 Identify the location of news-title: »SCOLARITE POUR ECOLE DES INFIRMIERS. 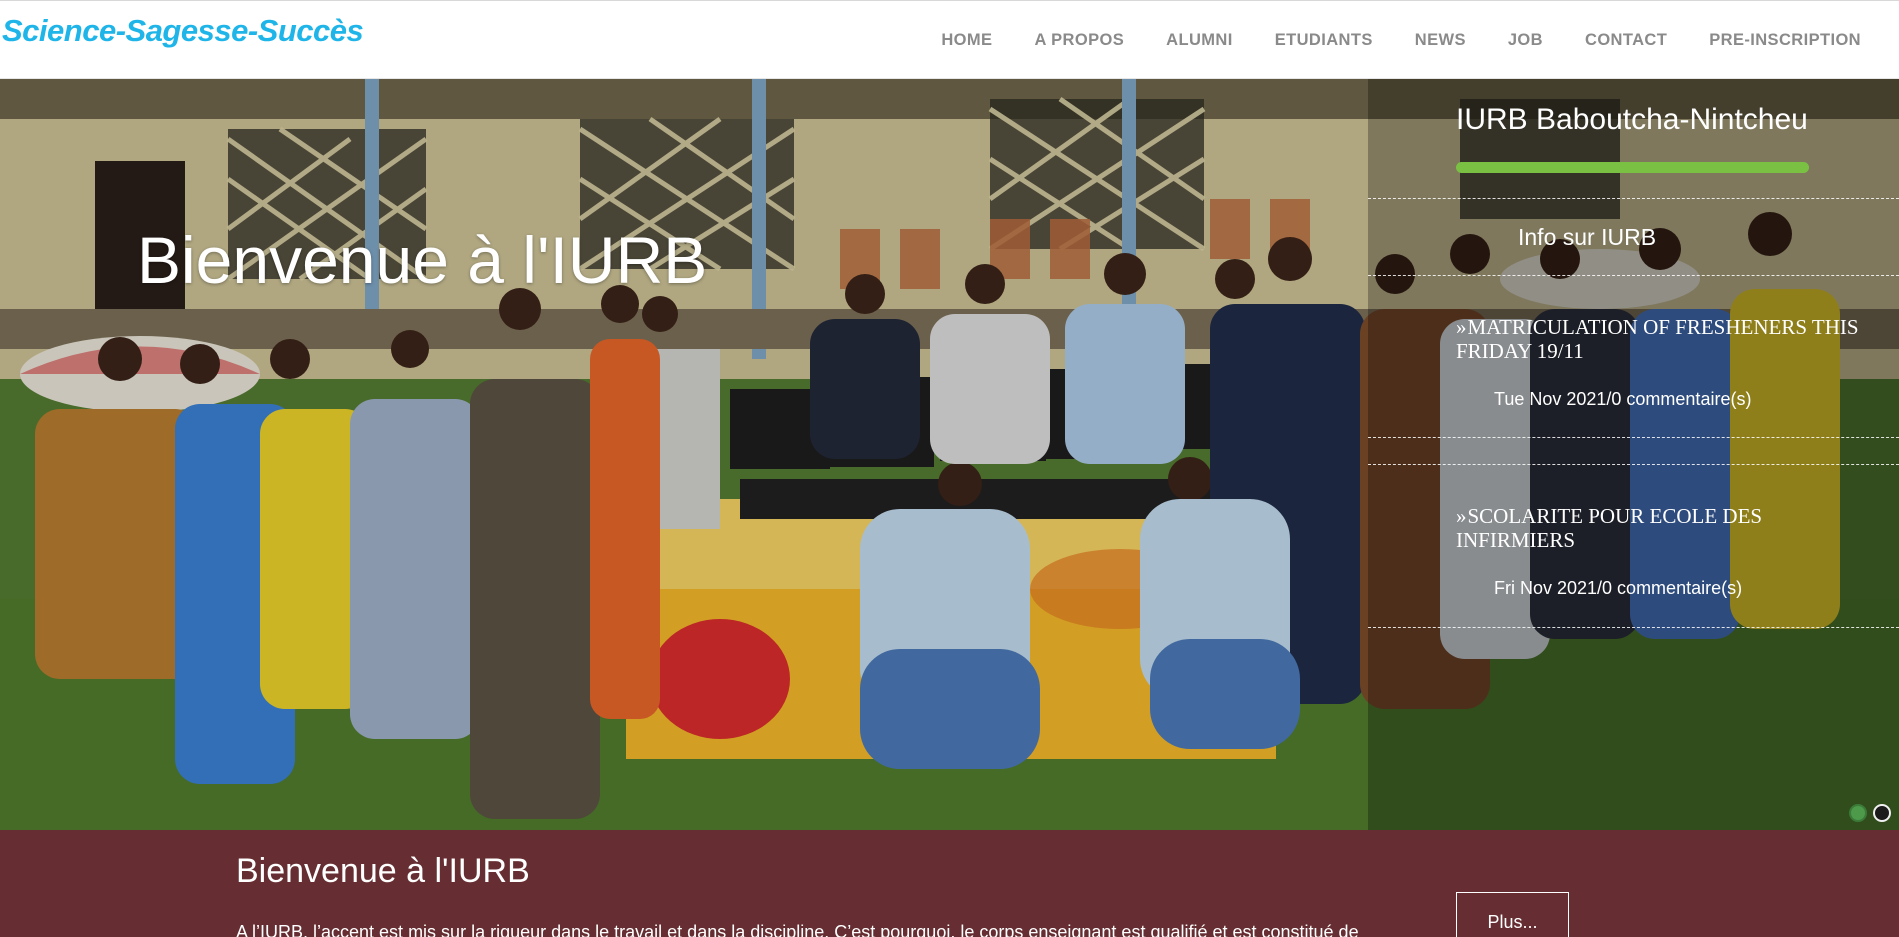
(1666, 528).